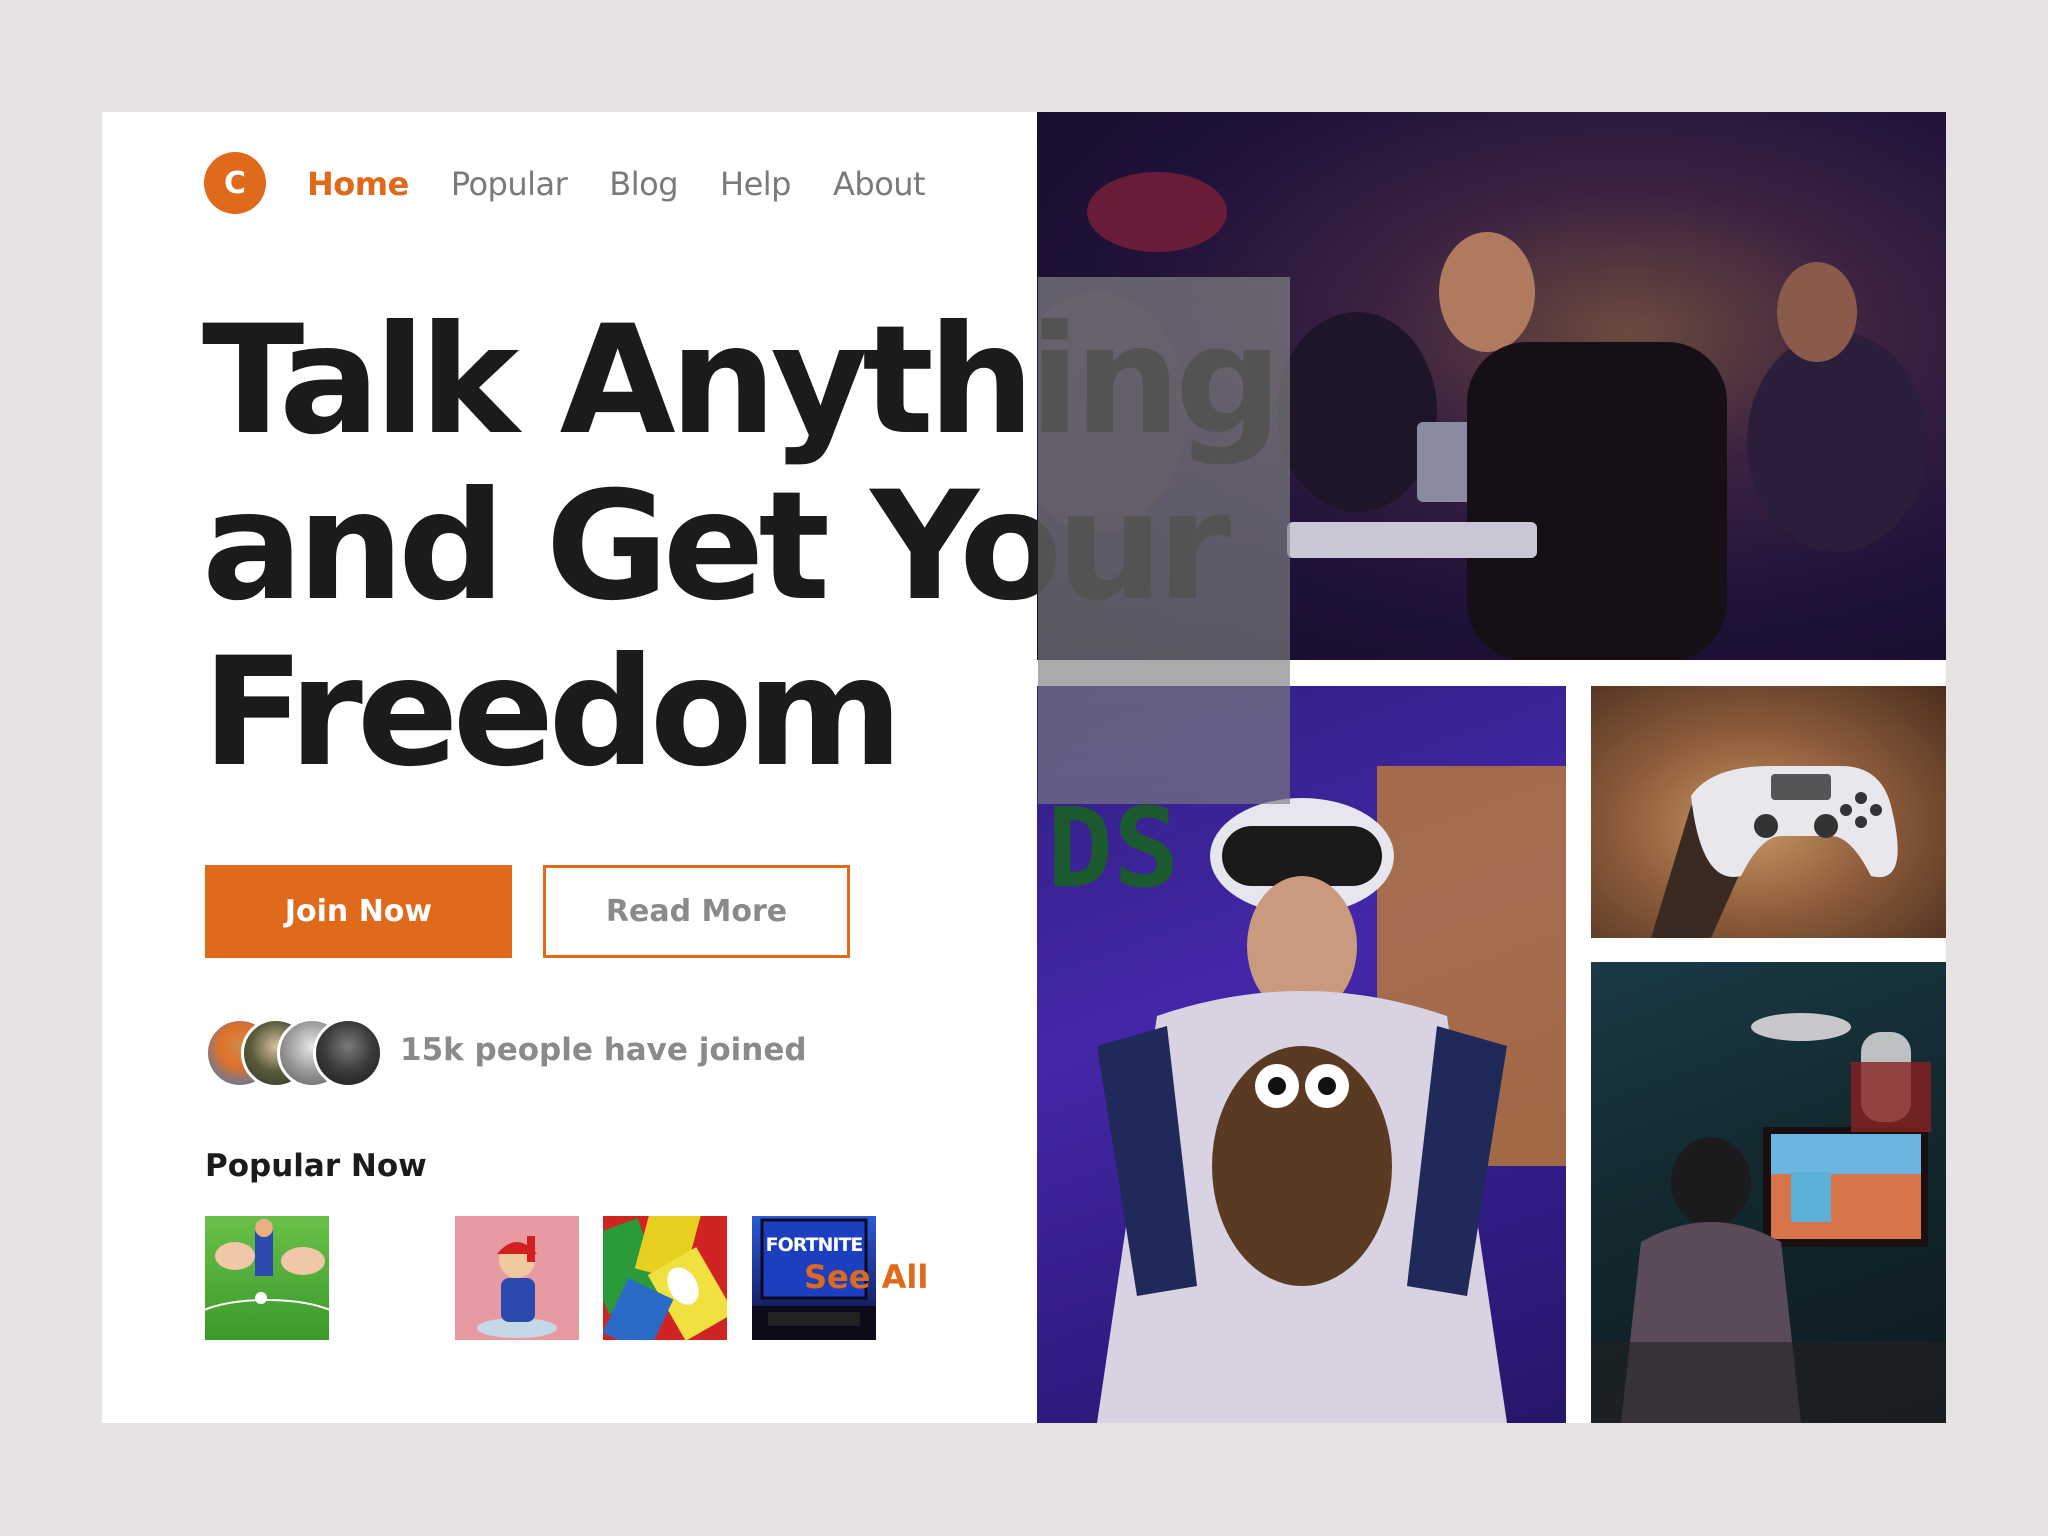 The image size is (2048, 1536). What do you see at coordinates (517, 1287) in the screenshot?
I see `mario-figure-illustration` at bounding box center [517, 1287].